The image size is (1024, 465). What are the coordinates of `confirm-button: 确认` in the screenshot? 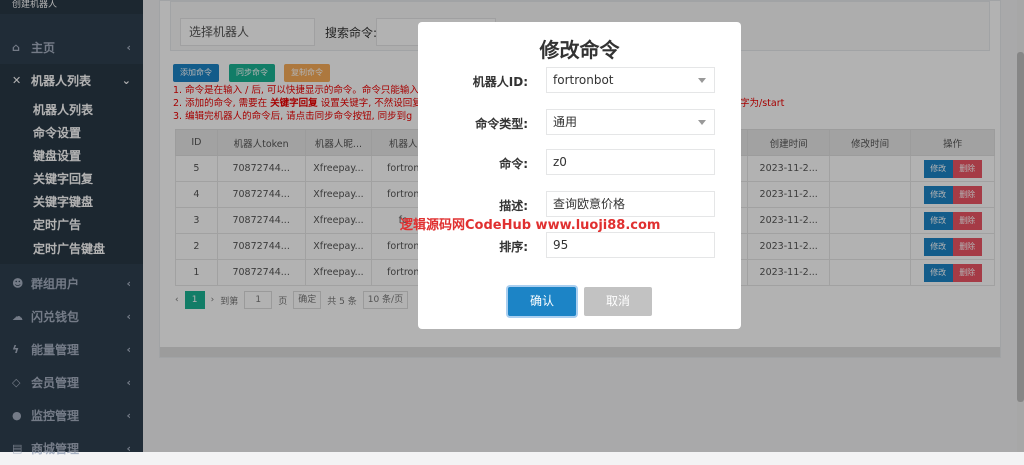 It's located at (542, 301).